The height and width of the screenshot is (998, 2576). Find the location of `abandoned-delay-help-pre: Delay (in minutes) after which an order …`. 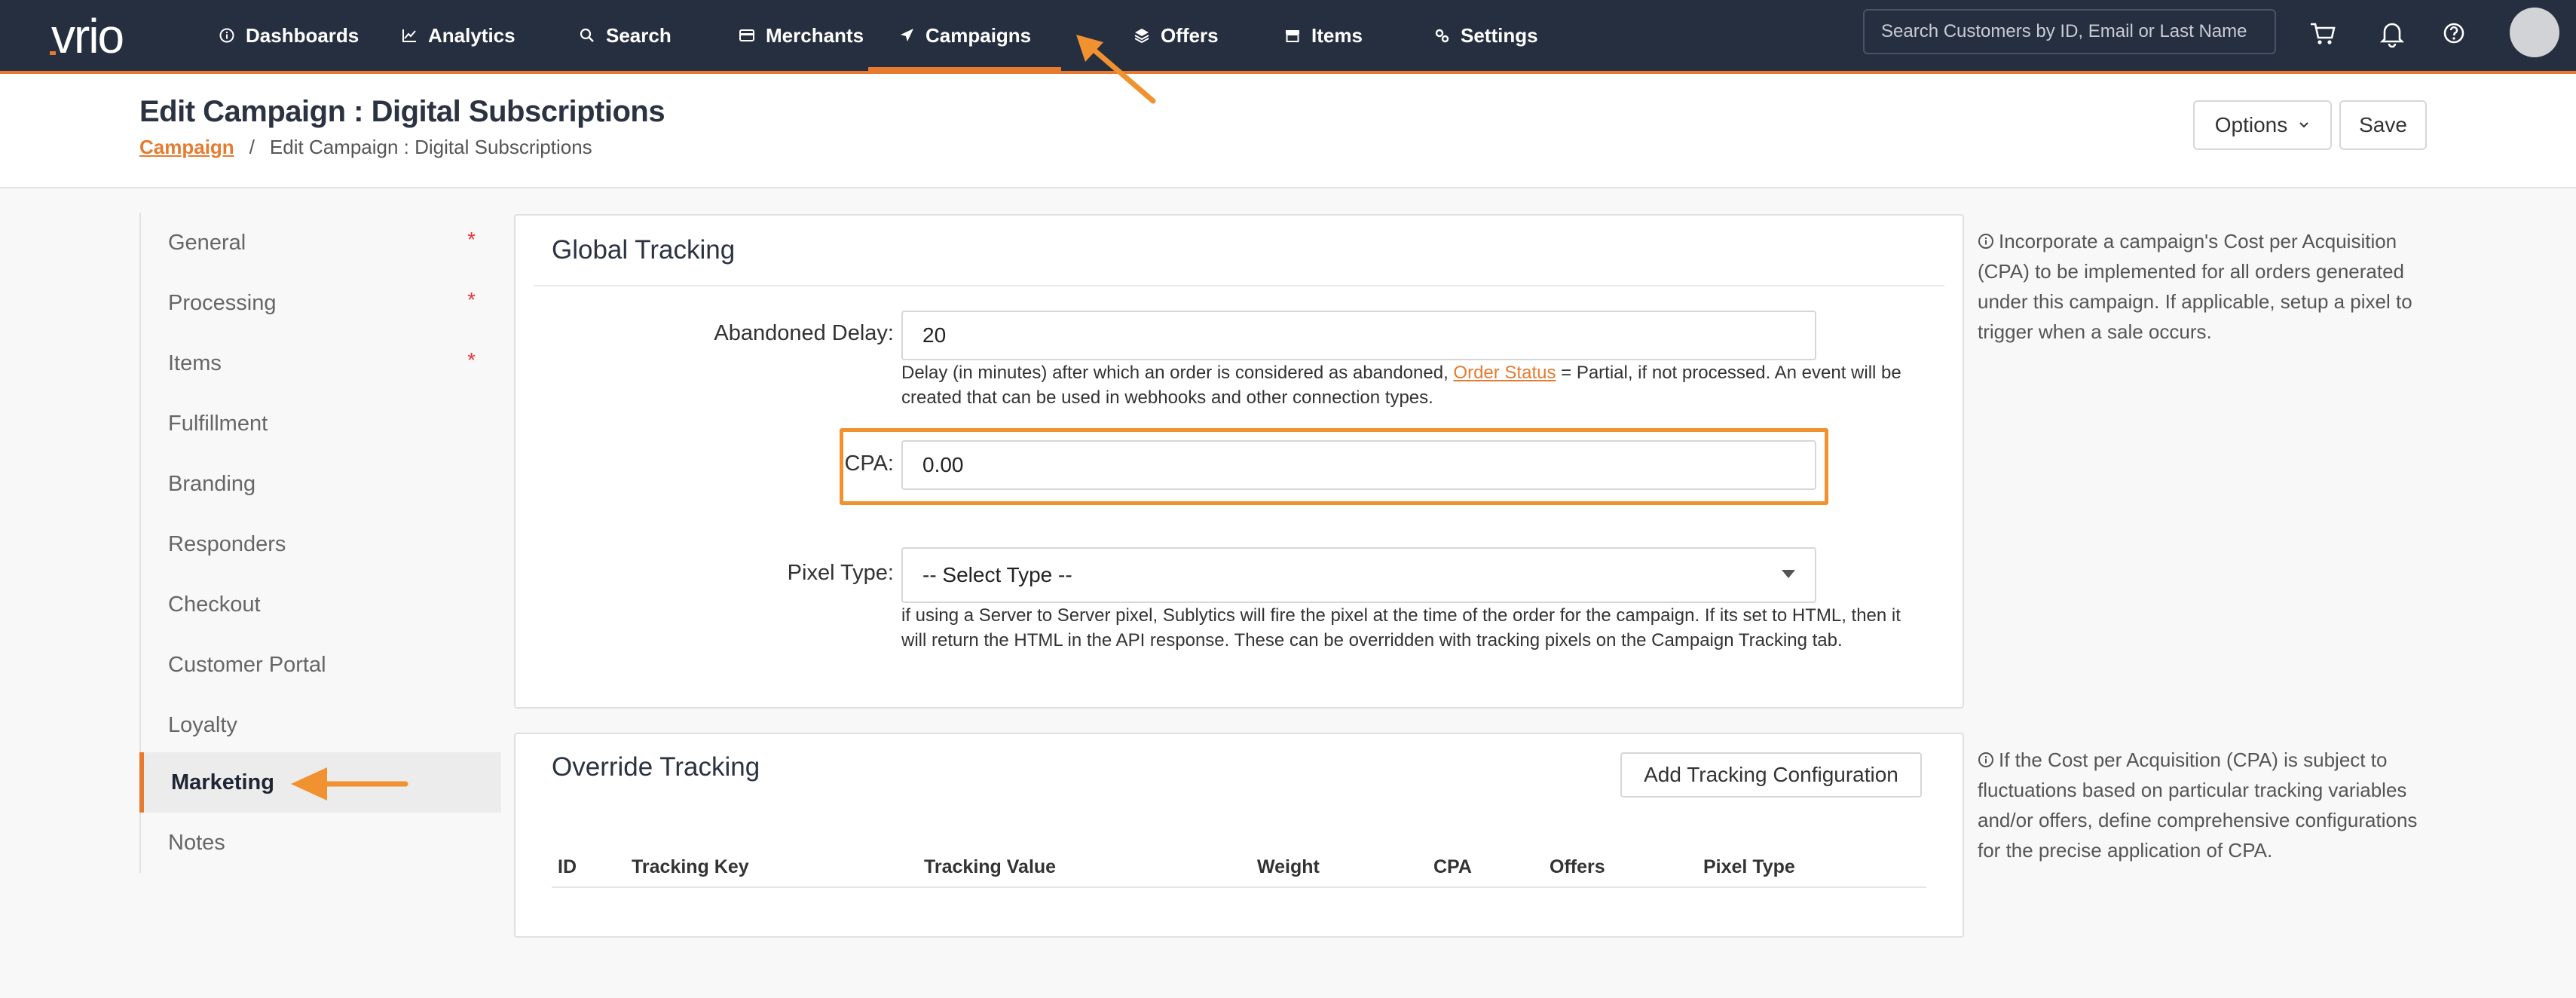

abandoned-delay-help-pre: Delay (in minutes) after which an order … is located at coordinates (1177, 373).